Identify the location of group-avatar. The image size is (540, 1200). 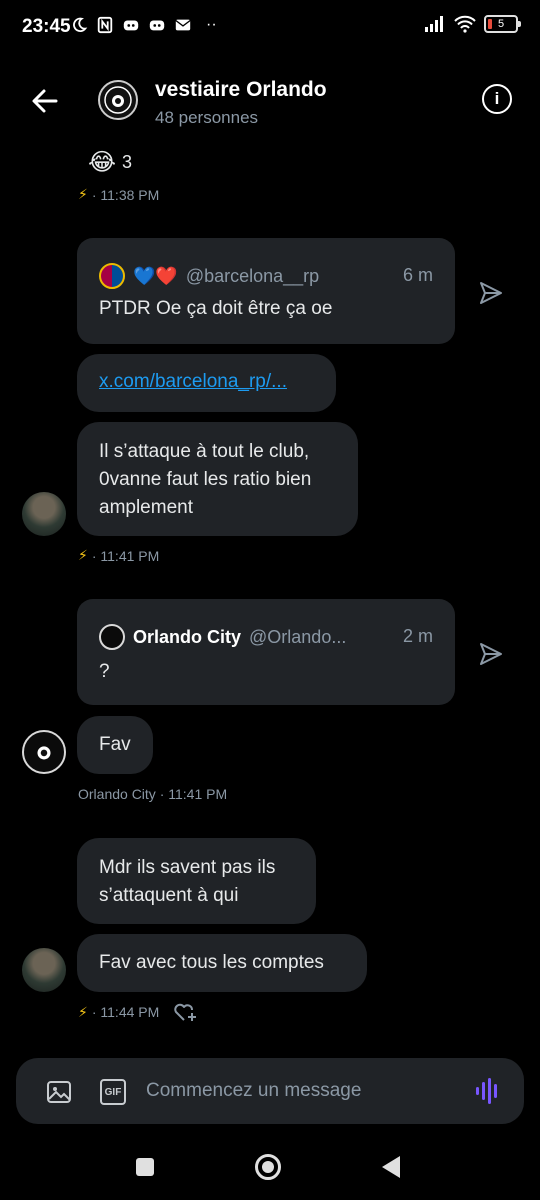
(118, 100).